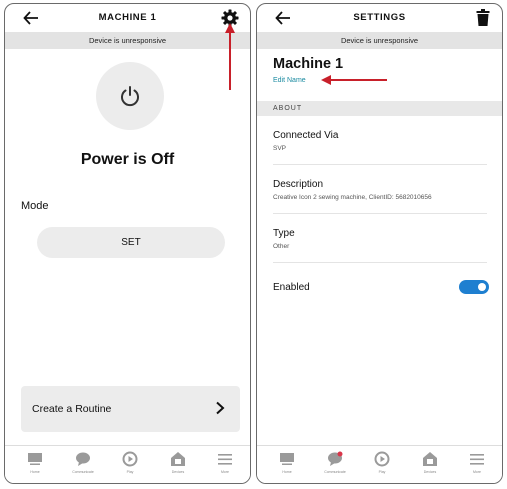 The width and height of the screenshot is (507, 489). Describe the element at coordinates (354, 80) in the screenshot. I see `arrow-to-edit-name-icon` at that location.